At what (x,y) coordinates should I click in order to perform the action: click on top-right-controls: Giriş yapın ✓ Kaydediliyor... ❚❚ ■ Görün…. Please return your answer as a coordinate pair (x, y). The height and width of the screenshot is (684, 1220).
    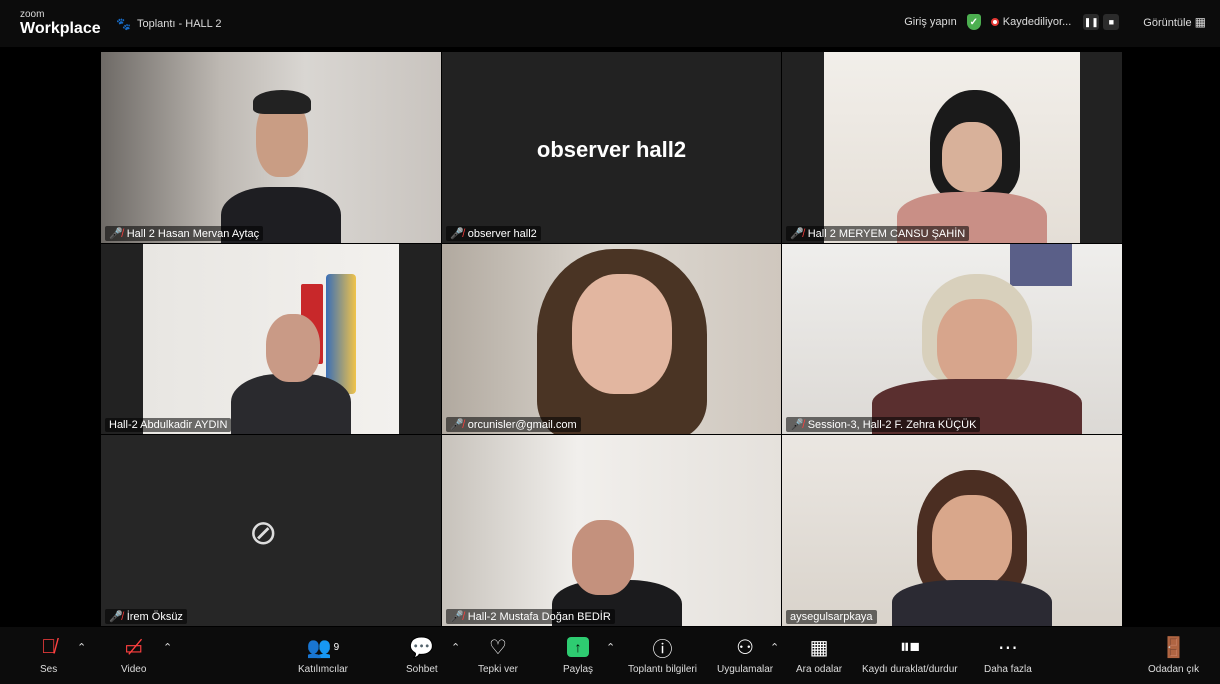
    Looking at the image, I should click on (1055, 22).